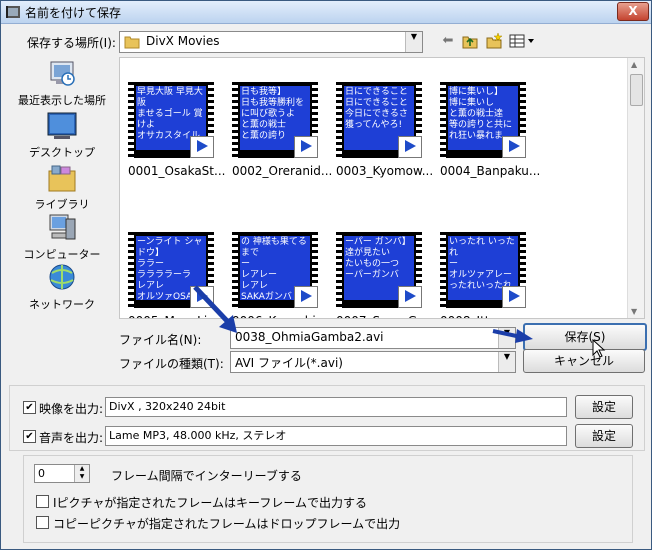 This screenshot has width=652, height=550. What do you see at coordinates (523, 41) in the screenshot?
I see `view-menu-icon` at bounding box center [523, 41].